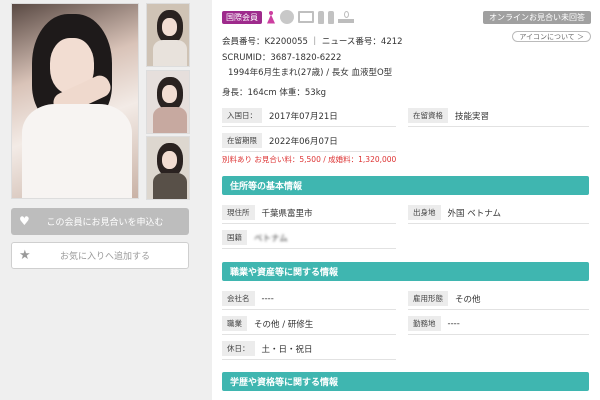 The height and width of the screenshot is (400, 600). What do you see at coordinates (274, 93) in the screenshot?
I see `body-info: 身長：164cm 体重：53kg` at bounding box center [274, 93].